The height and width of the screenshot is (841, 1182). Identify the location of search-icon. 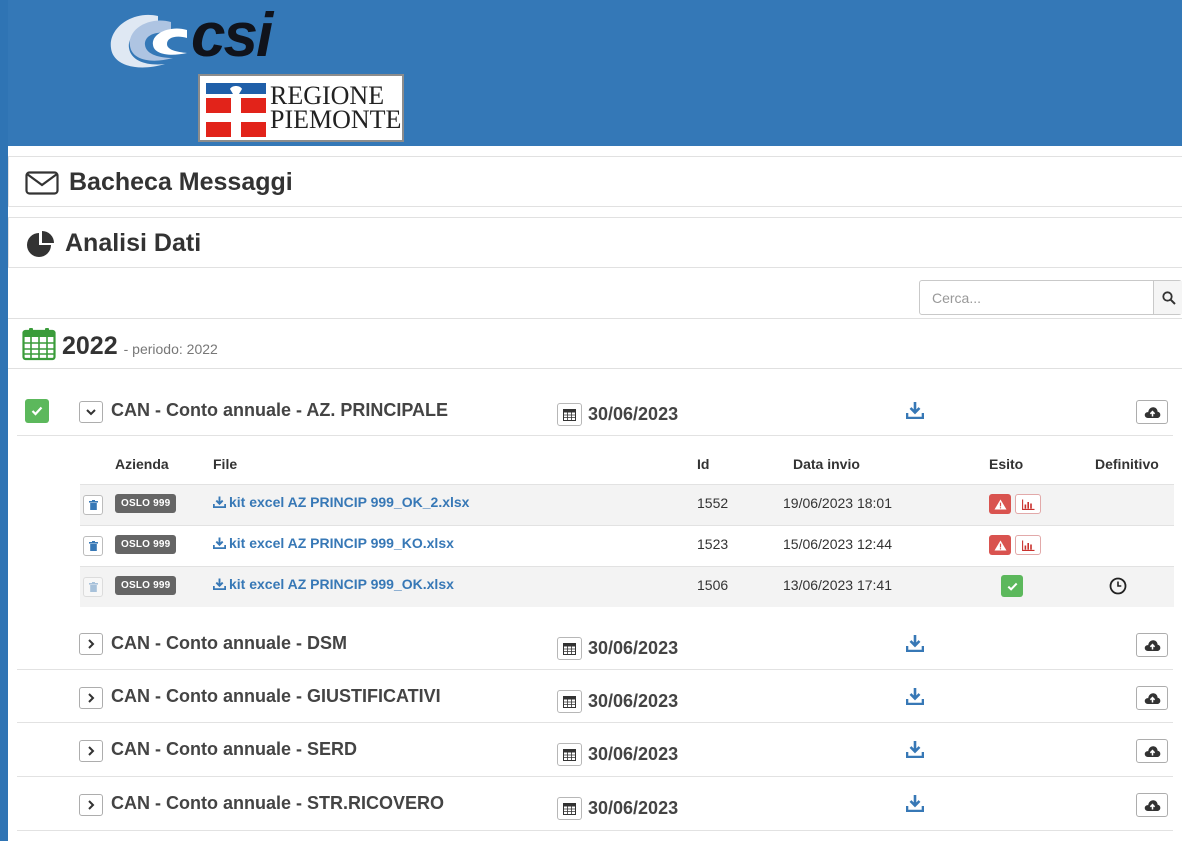
(1168, 297).